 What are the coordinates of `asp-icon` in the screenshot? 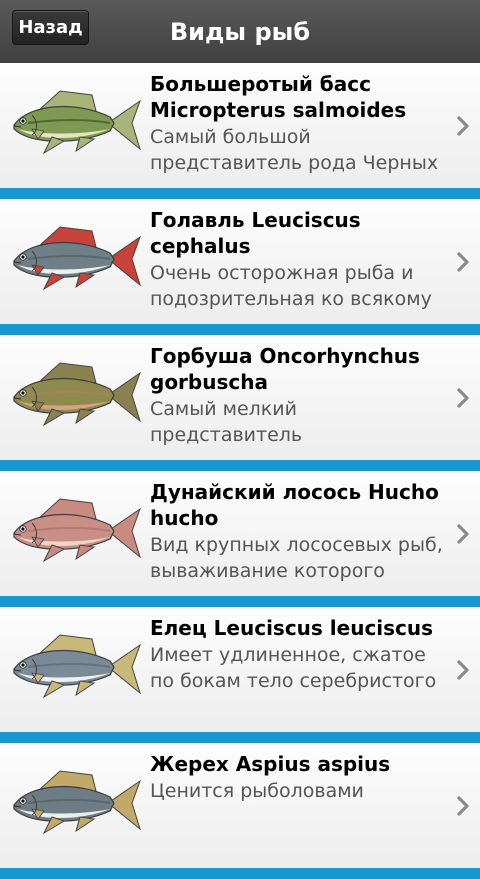 It's located at (76, 803).